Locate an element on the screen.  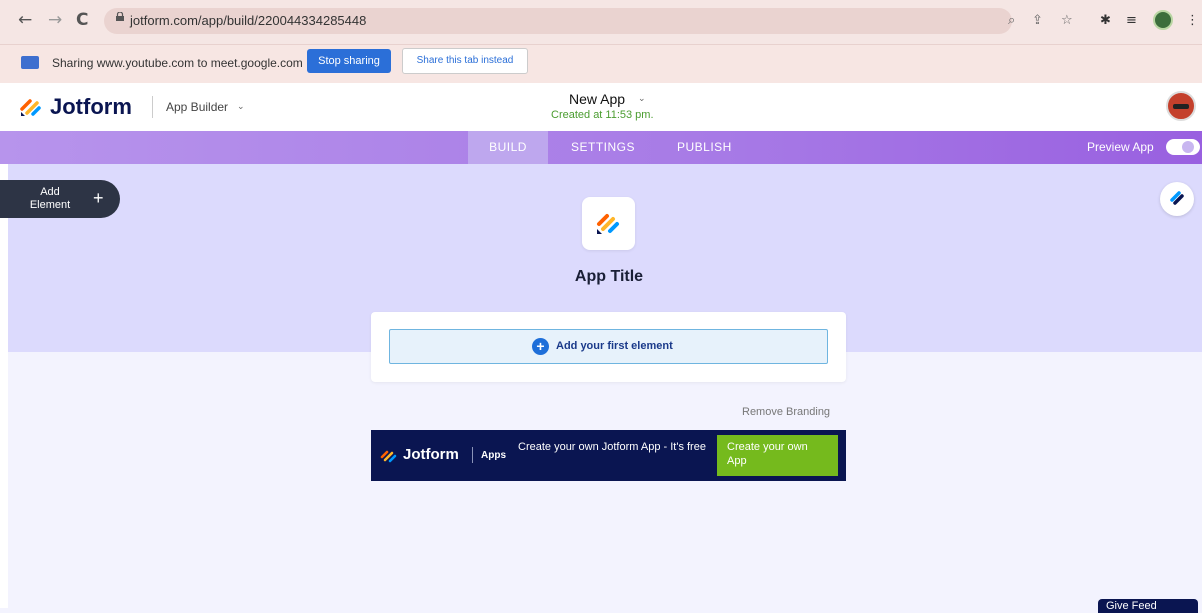
user-avatar is located at coordinates (1181, 106).